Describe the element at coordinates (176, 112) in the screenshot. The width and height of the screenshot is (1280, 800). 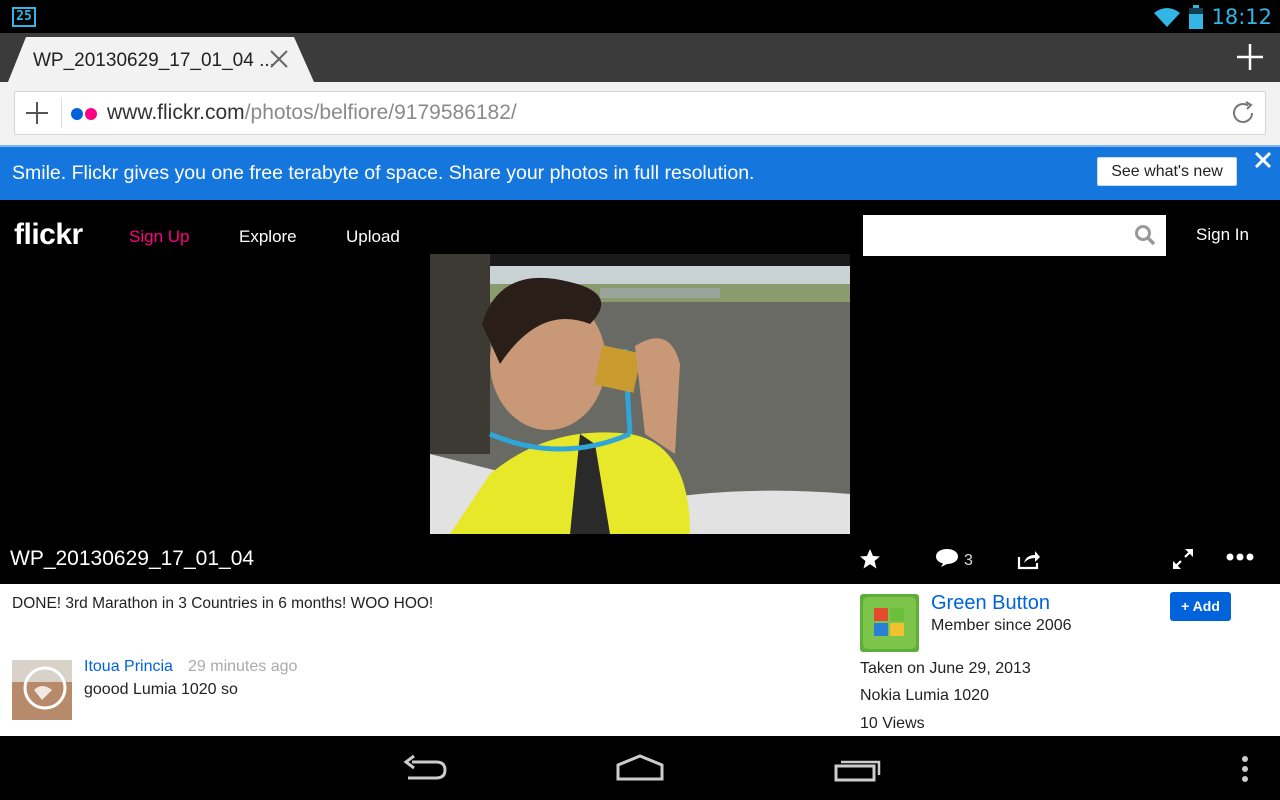
I see `url-host: www.flickr.com` at that location.